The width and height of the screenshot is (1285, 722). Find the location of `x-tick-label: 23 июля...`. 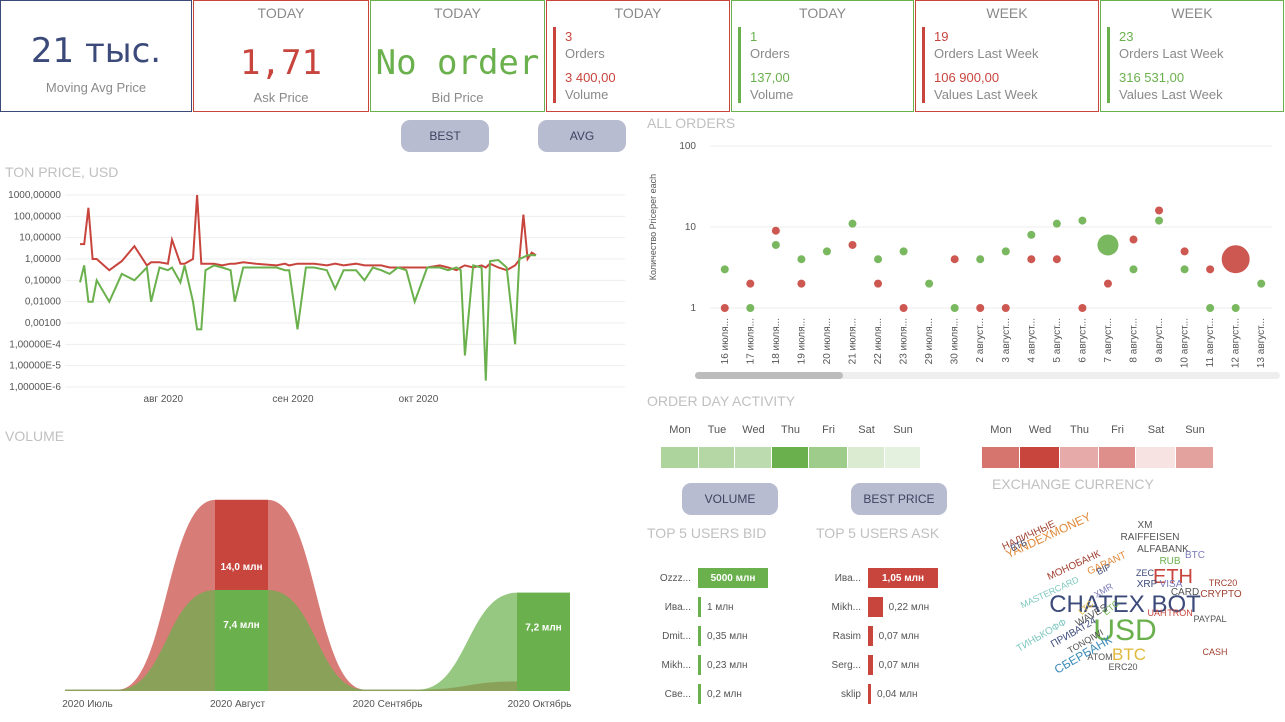

x-tick-label: 23 июля... is located at coordinates (904, 341).